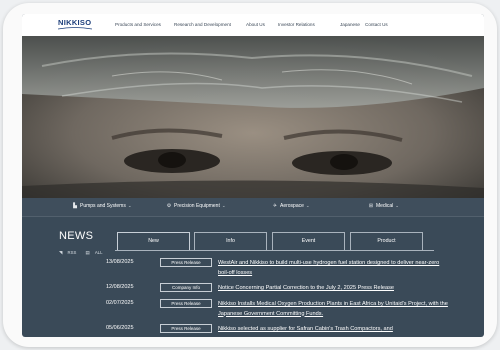  I want to click on nav-investor: Investor Relations, so click(296, 24).